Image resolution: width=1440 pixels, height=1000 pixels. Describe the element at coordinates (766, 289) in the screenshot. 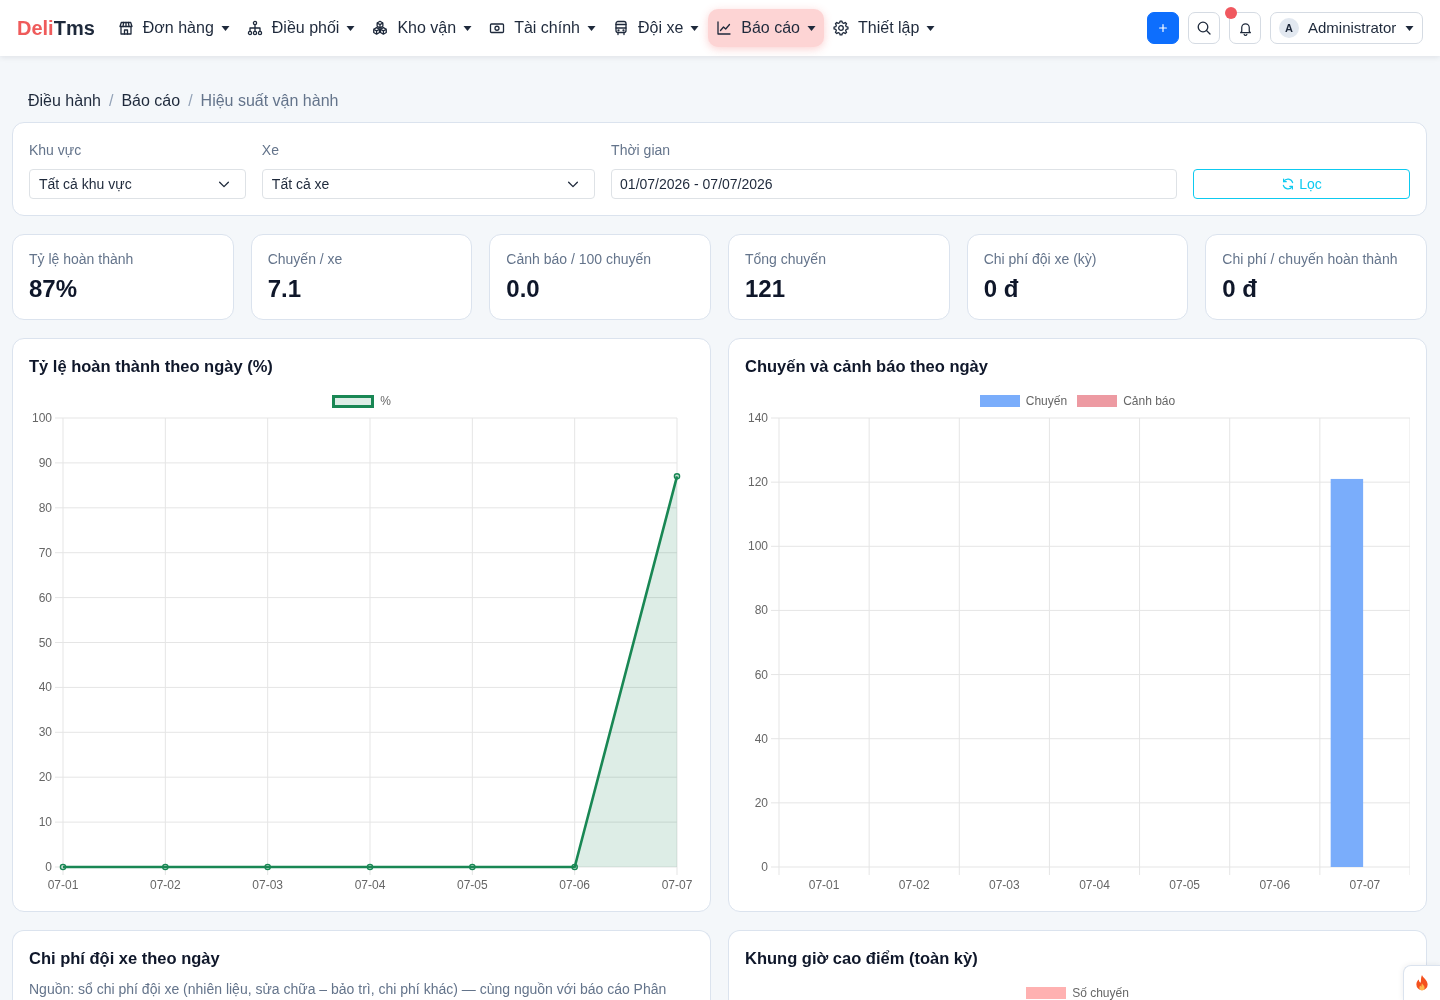

I see `stat-value: 121` at that location.